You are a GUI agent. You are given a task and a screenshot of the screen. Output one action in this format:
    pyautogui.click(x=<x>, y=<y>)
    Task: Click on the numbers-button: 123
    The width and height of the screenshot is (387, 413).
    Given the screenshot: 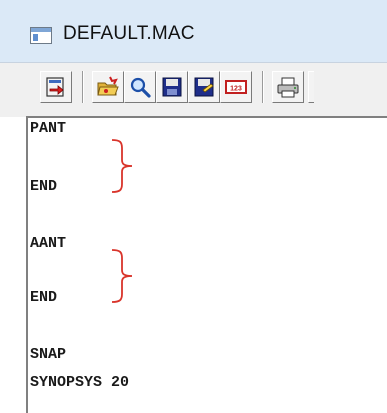 What is the action you would take?
    pyautogui.click(x=236, y=87)
    